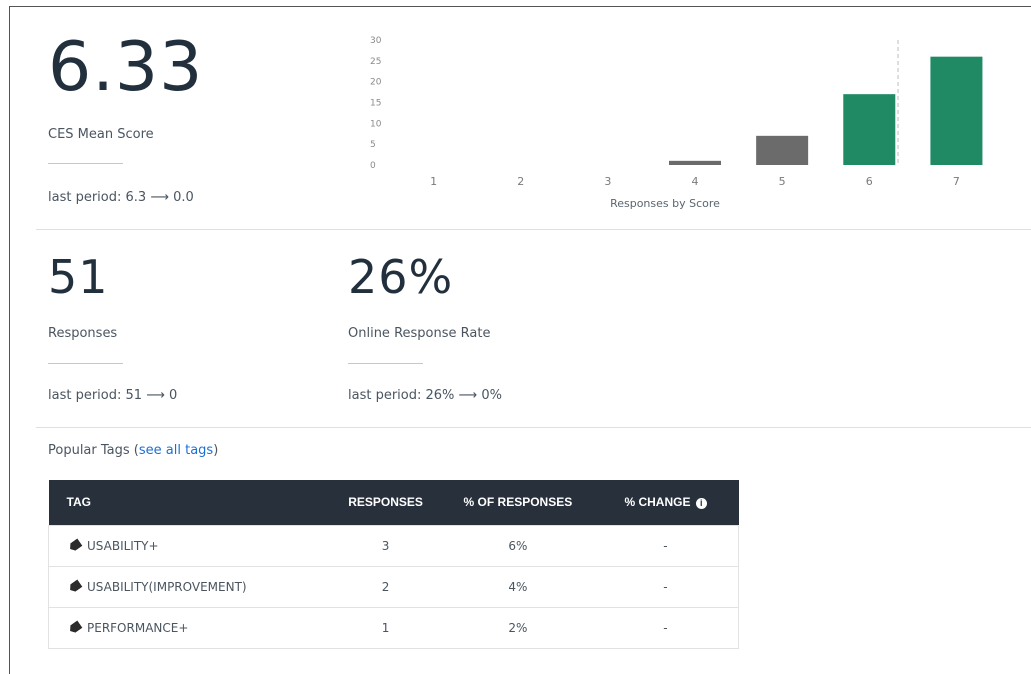 Image resolution: width=1031 pixels, height=674 pixels. I want to click on response-rate-last-period: last period: 26% ⟶ 0%, so click(425, 395).